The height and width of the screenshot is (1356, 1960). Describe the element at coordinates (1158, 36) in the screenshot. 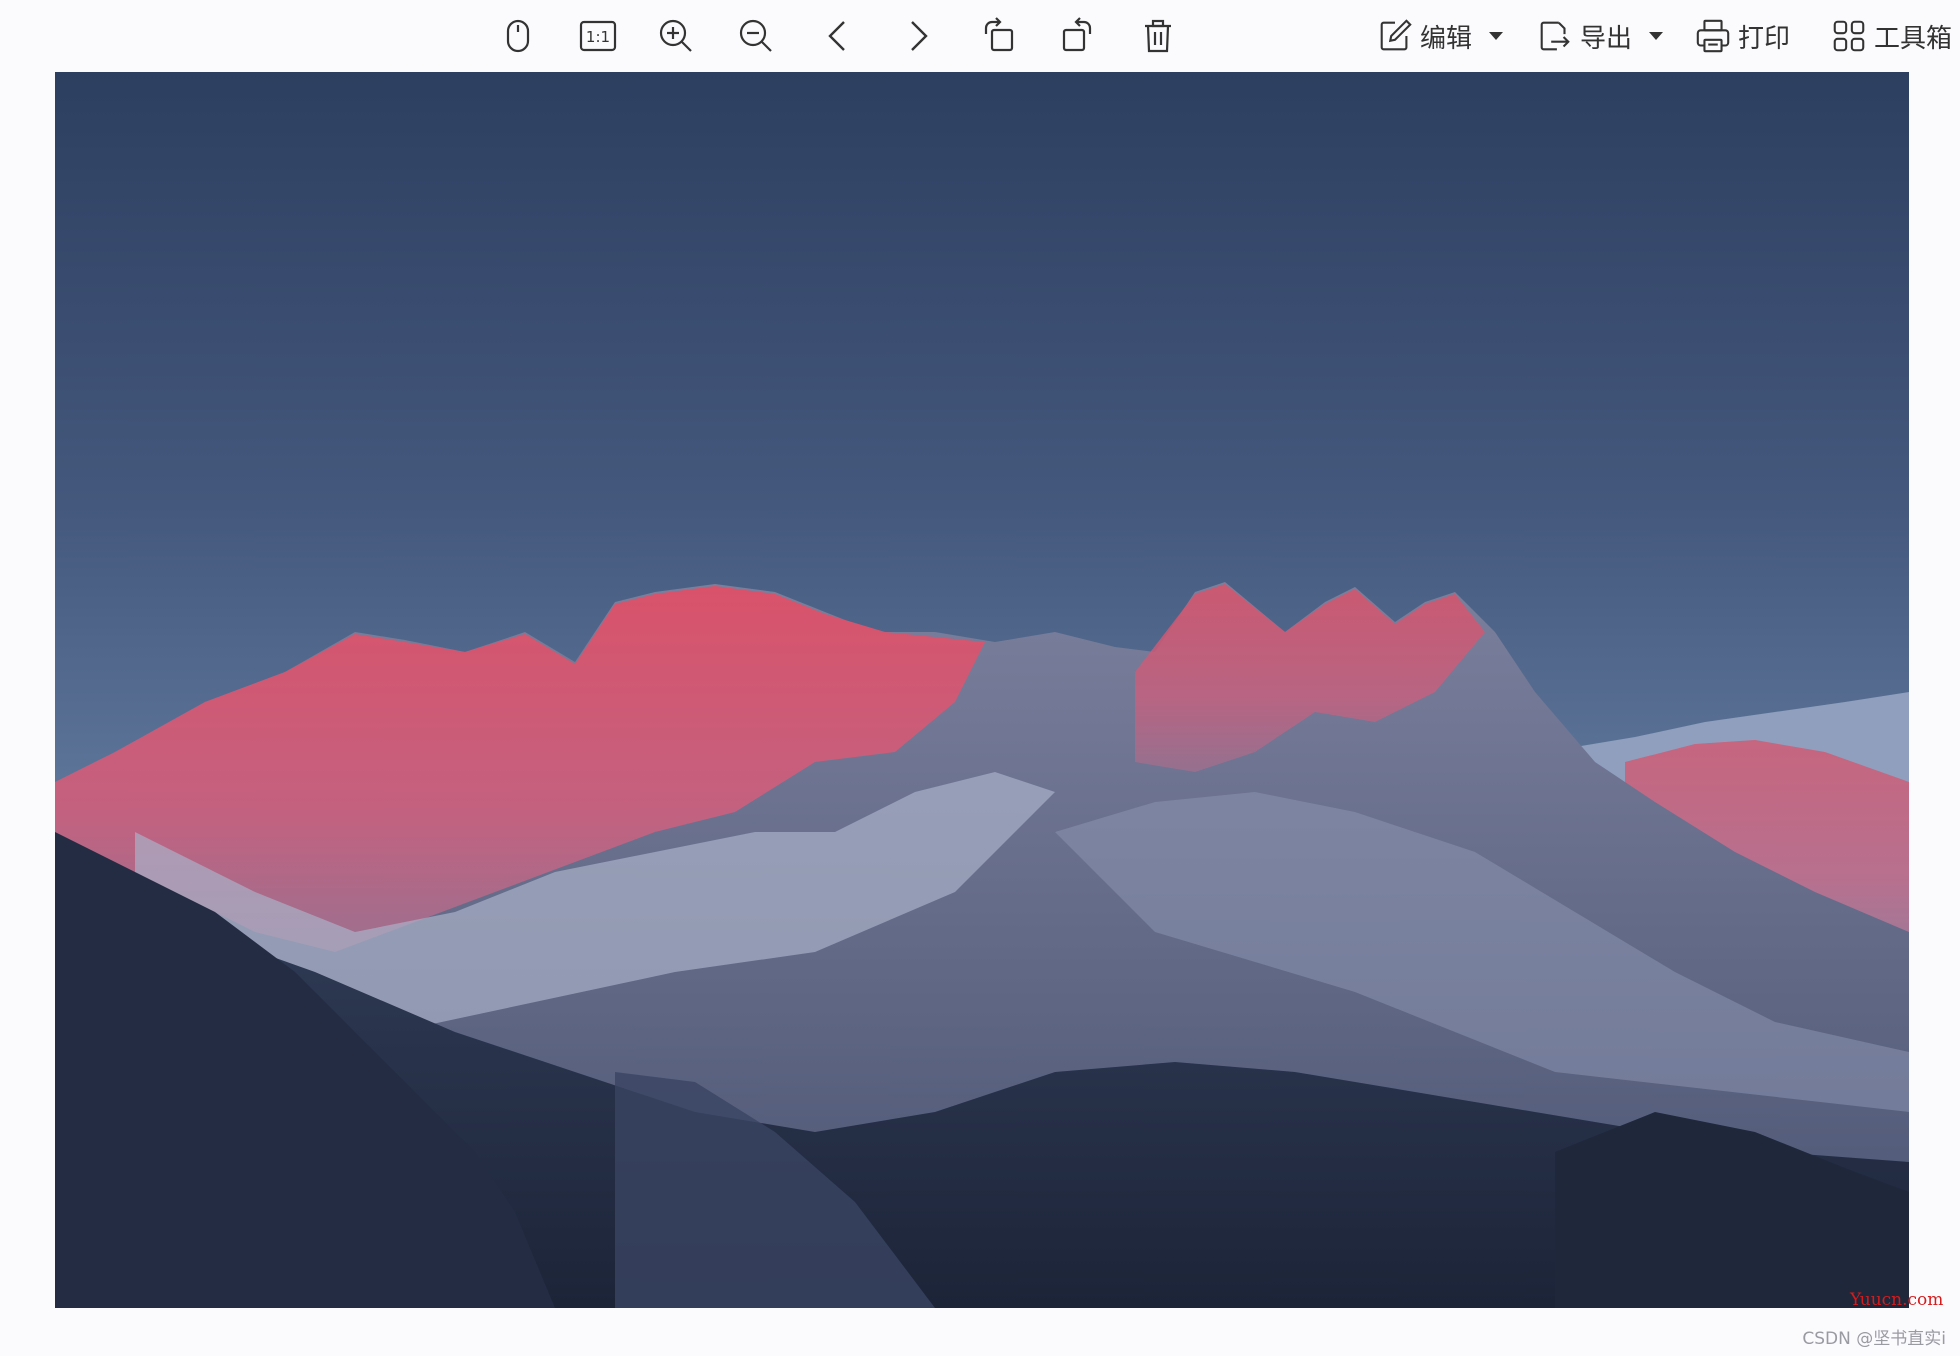

I see `delete-icon` at that location.